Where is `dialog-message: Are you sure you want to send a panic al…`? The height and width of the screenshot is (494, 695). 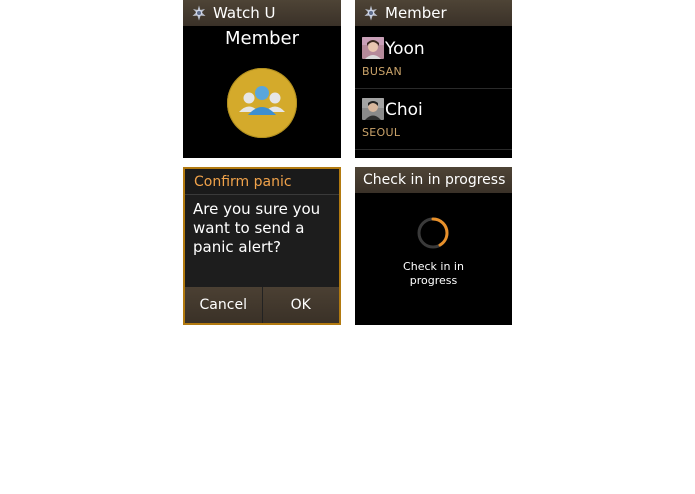 dialog-message: Are you sure you want to send a panic al… is located at coordinates (257, 228).